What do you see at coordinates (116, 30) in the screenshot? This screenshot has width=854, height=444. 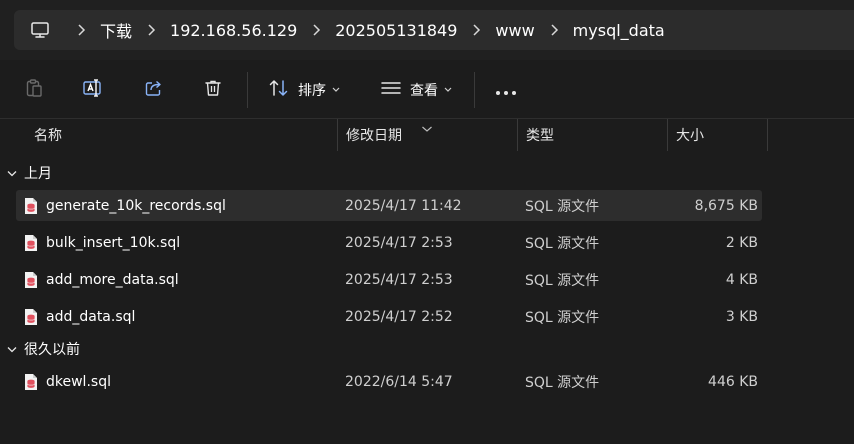 I see `breadcrumb-item: 下载` at bounding box center [116, 30].